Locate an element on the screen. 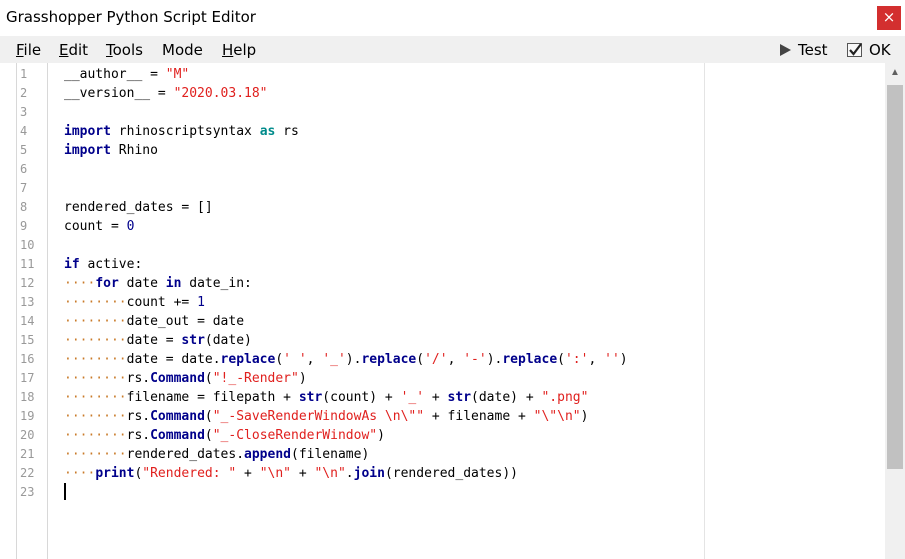  line-number: 17 is located at coordinates (27, 378).